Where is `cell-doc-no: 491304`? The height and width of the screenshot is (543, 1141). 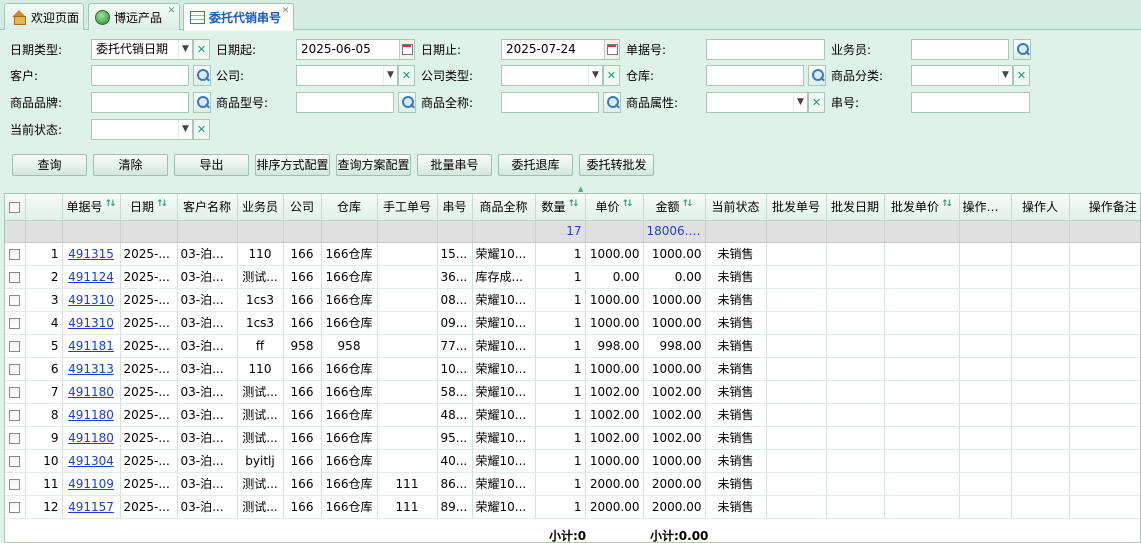 cell-doc-no: 491304 is located at coordinates (91, 461).